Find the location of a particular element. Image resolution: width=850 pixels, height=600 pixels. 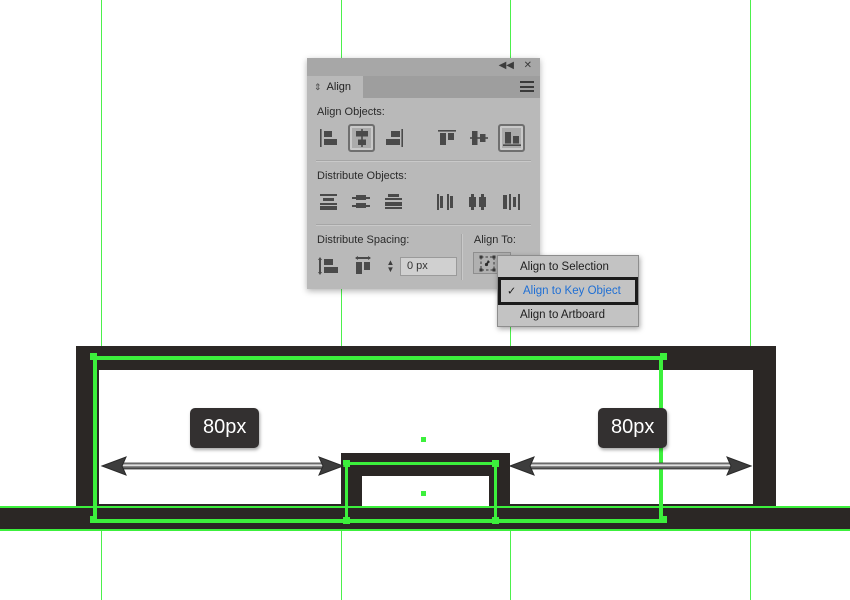

vertical-align-bottom-button is located at coordinates (512, 138).